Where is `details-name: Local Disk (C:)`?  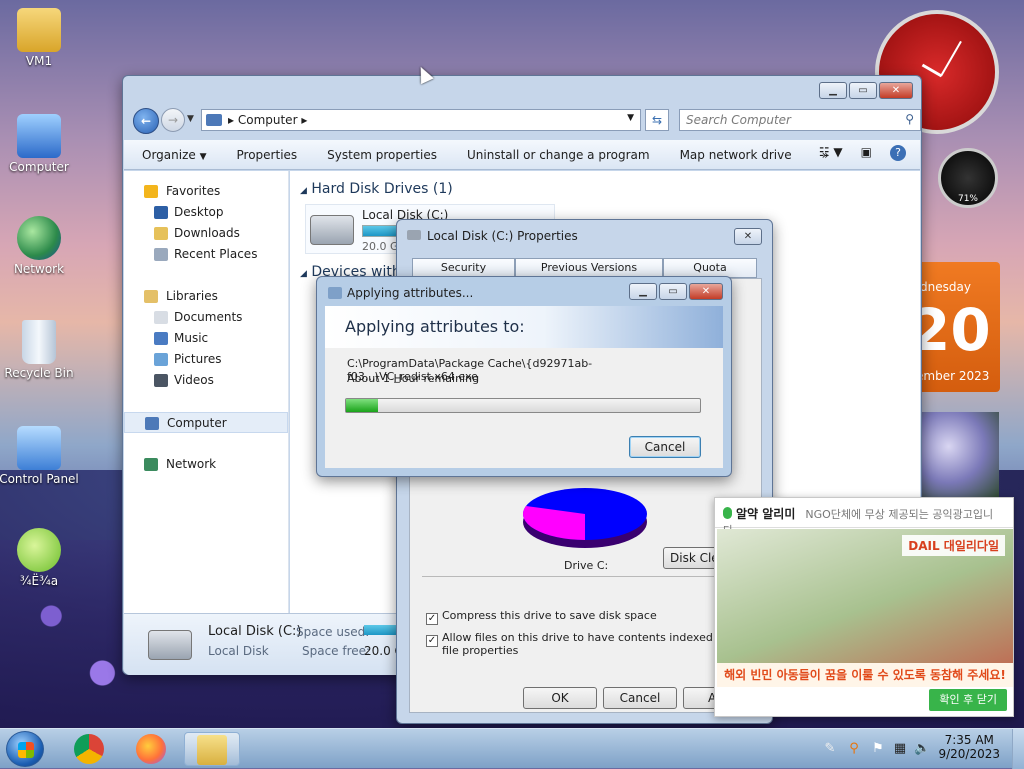
details-name: Local Disk (C:) is located at coordinates (255, 631).